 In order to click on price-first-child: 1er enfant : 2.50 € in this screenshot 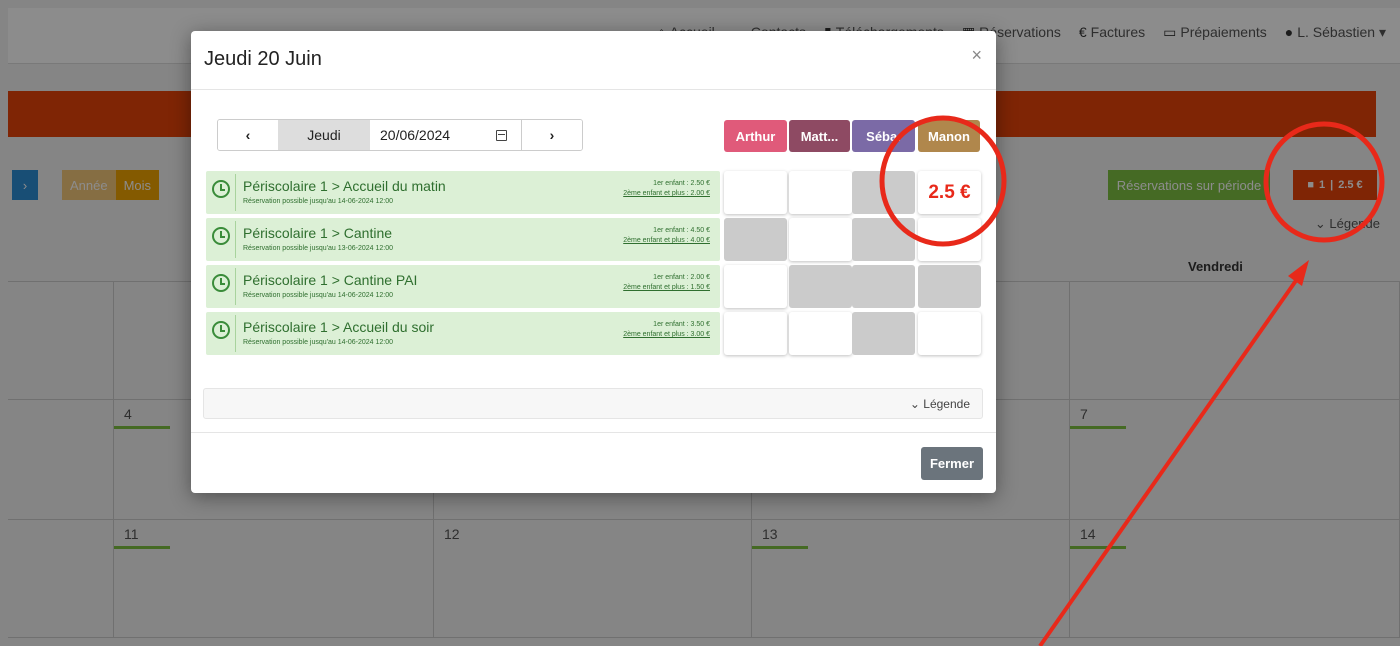, I will do `click(681, 183)`.